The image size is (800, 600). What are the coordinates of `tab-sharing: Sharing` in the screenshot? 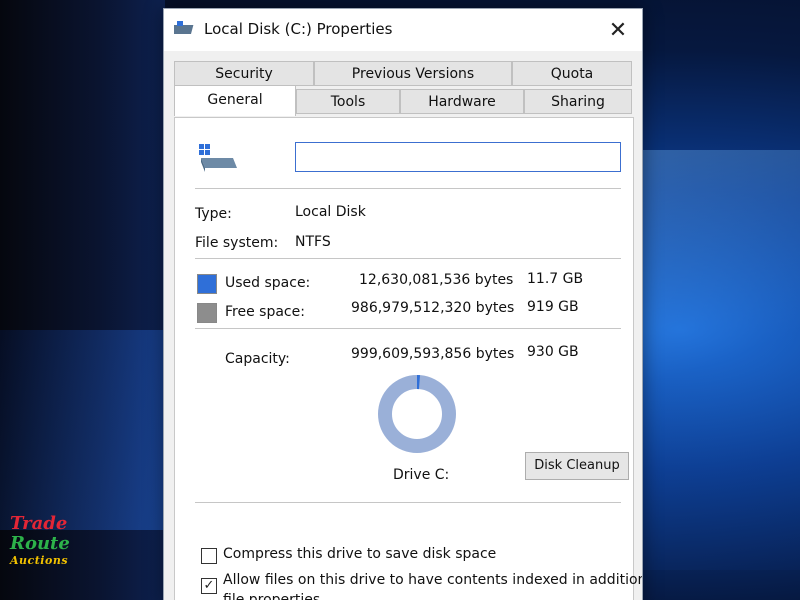 It's located at (578, 101).